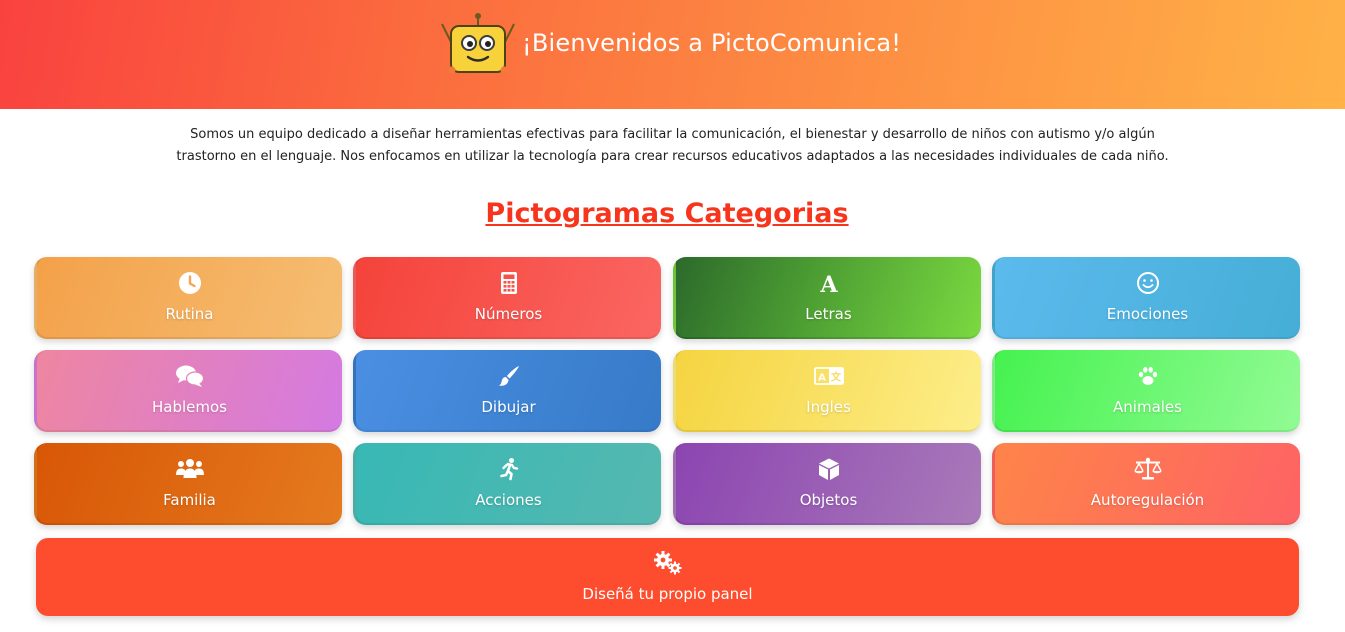  Describe the element at coordinates (189, 468) in the screenshot. I see `users-icon` at that location.